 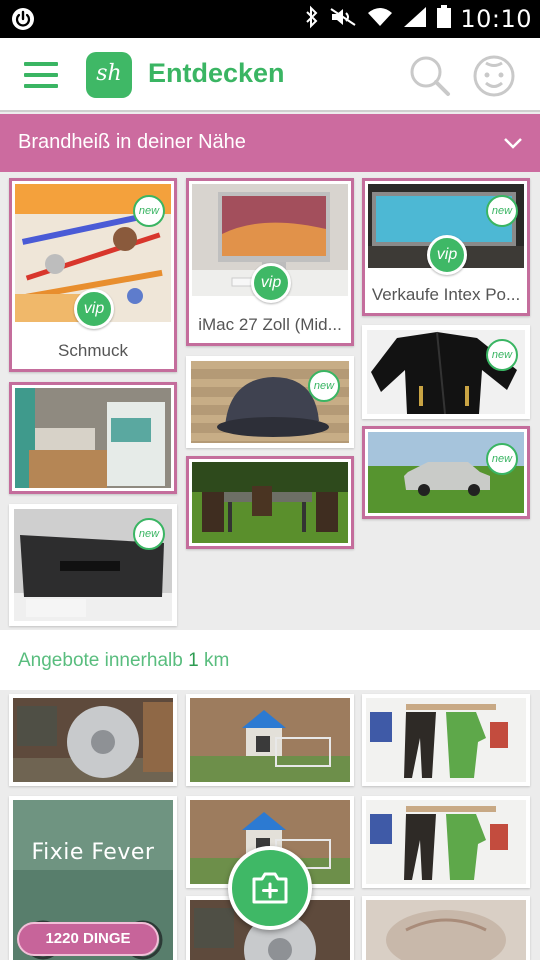 I want to click on promo-count-badge: 1220 DINGE, so click(x=88, y=939).